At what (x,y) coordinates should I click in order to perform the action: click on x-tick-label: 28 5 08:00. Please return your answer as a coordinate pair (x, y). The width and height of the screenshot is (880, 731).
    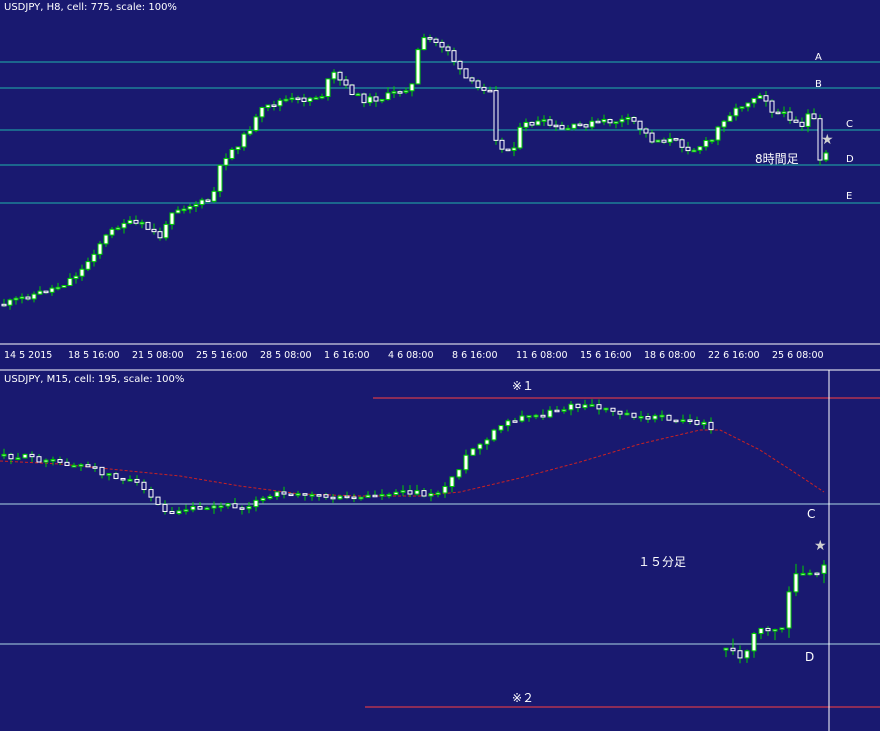
    Looking at the image, I should click on (286, 355).